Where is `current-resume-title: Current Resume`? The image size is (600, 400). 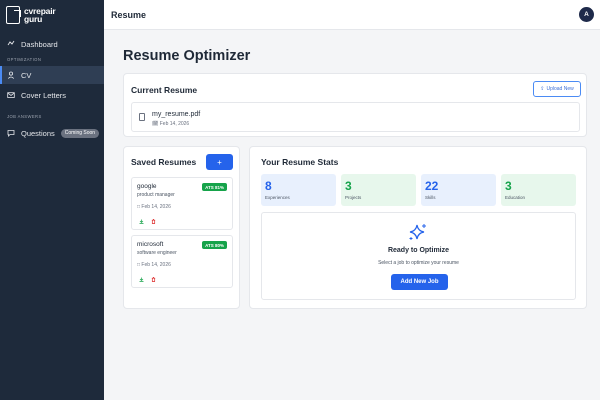 current-resume-title: Current Resume is located at coordinates (164, 90).